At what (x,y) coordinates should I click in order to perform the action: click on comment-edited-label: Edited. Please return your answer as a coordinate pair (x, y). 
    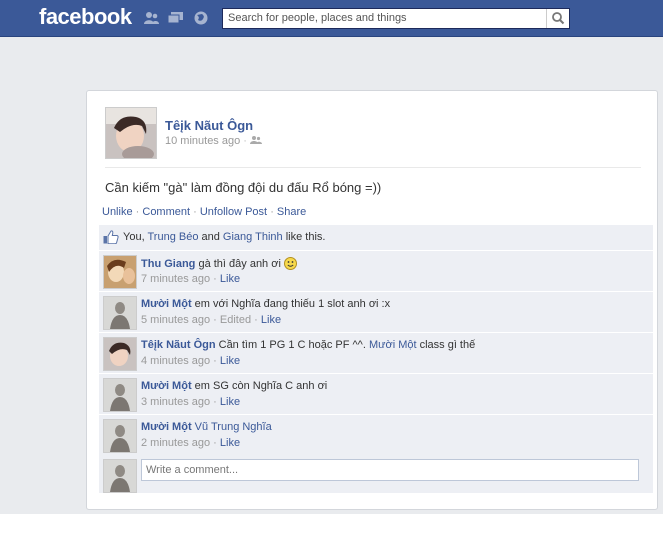
    Looking at the image, I should click on (235, 320).